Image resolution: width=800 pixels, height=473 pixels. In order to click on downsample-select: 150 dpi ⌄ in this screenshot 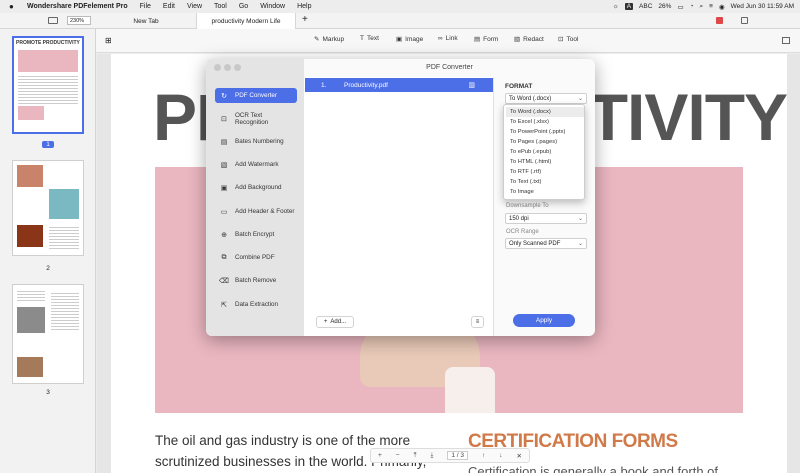, I will do `click(546, 218)`.